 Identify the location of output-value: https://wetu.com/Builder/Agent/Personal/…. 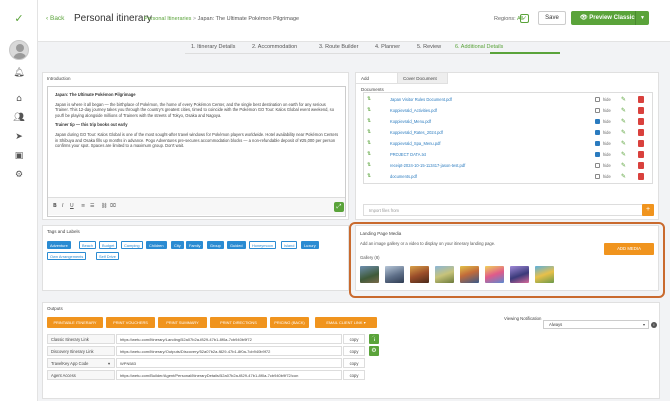
(229, 375).